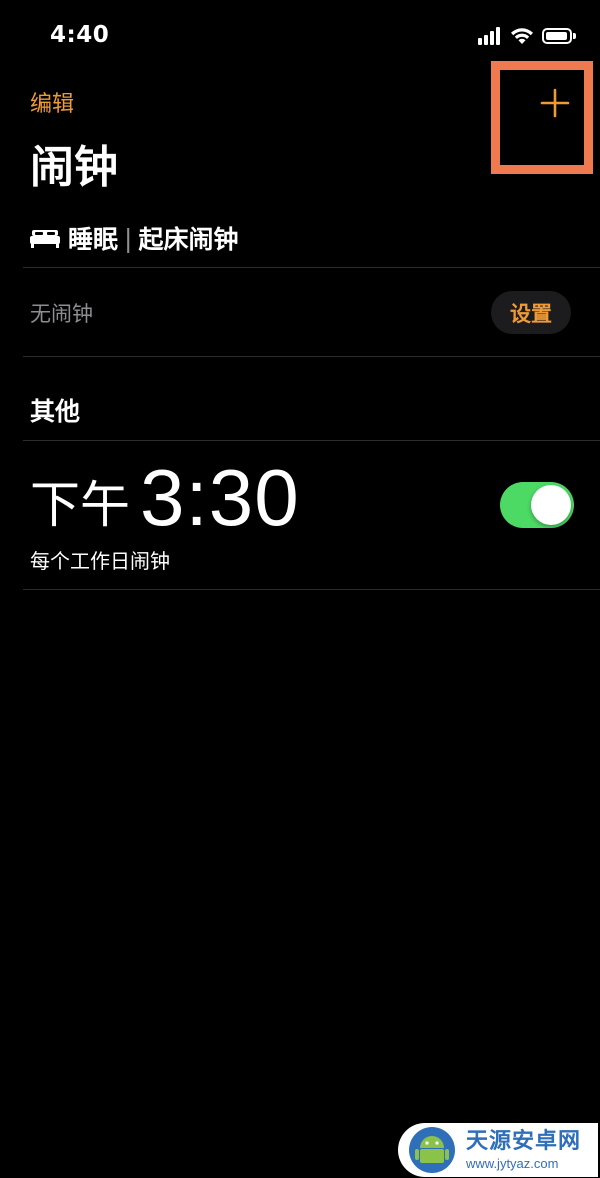  I want to click on watermark-name: 天源安卓网, so click(524, 1141).